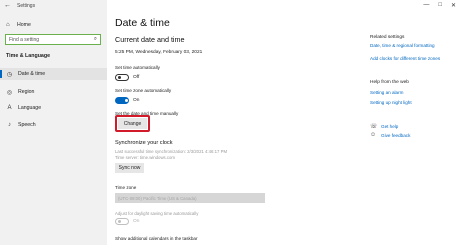 This screenshot has height=245, width=460. What do you see at coordinates (9, 125) in the screenshot?
I see `microphone-icon: ♪` at bounding box center [9, 125].